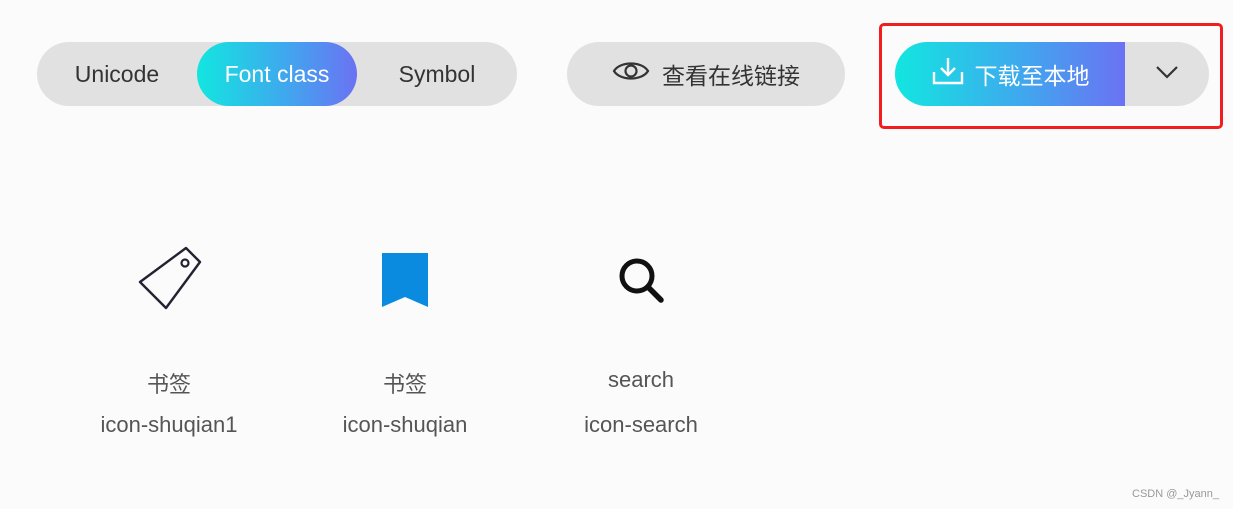 This screenshot has width=1233, height=509. Describe the element at coordinates (169, 345) in the screenshot. I see `icon-card: 书签 icon-shuqian1` at that location.